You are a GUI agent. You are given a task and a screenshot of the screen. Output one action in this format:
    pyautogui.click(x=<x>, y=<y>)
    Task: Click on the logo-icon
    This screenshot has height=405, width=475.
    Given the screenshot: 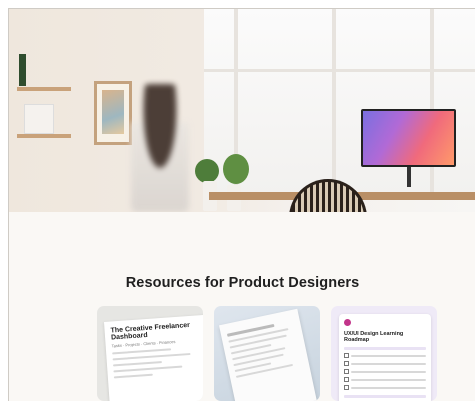 What is the action you would take?
    pyautogui.click(x=347, y=322)
    